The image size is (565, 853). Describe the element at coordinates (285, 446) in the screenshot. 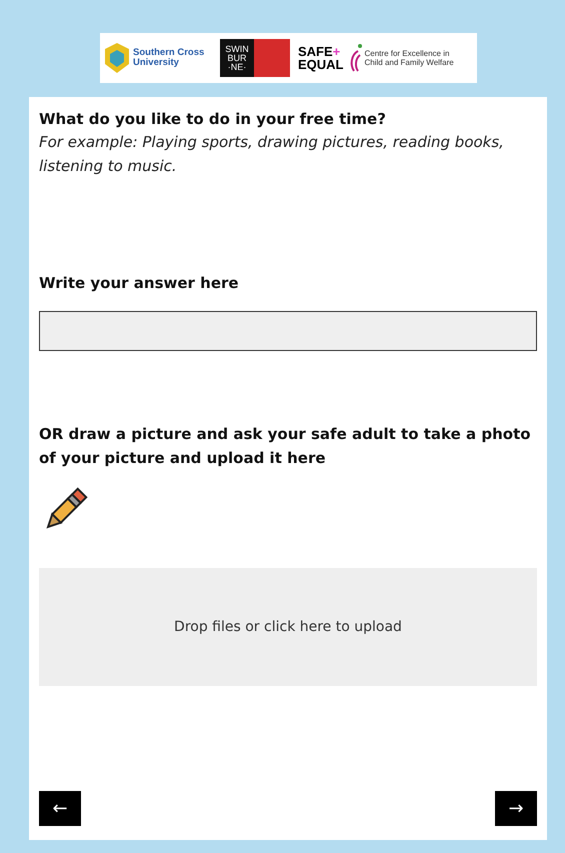

I see `upload-label: OR draw a picture and ask your safe adult to take a photo of your picture and upload it here` at that location.